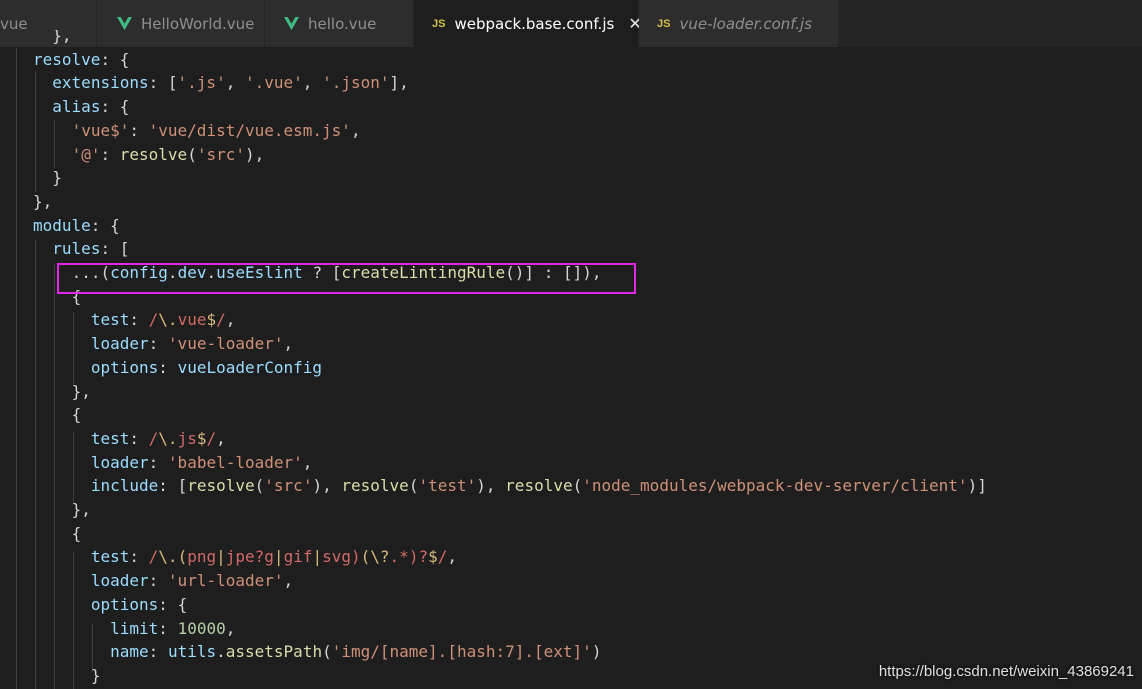  I want to click on watermark: https://blog.csdn.net/weixin_43869241, so click(1006, 671).